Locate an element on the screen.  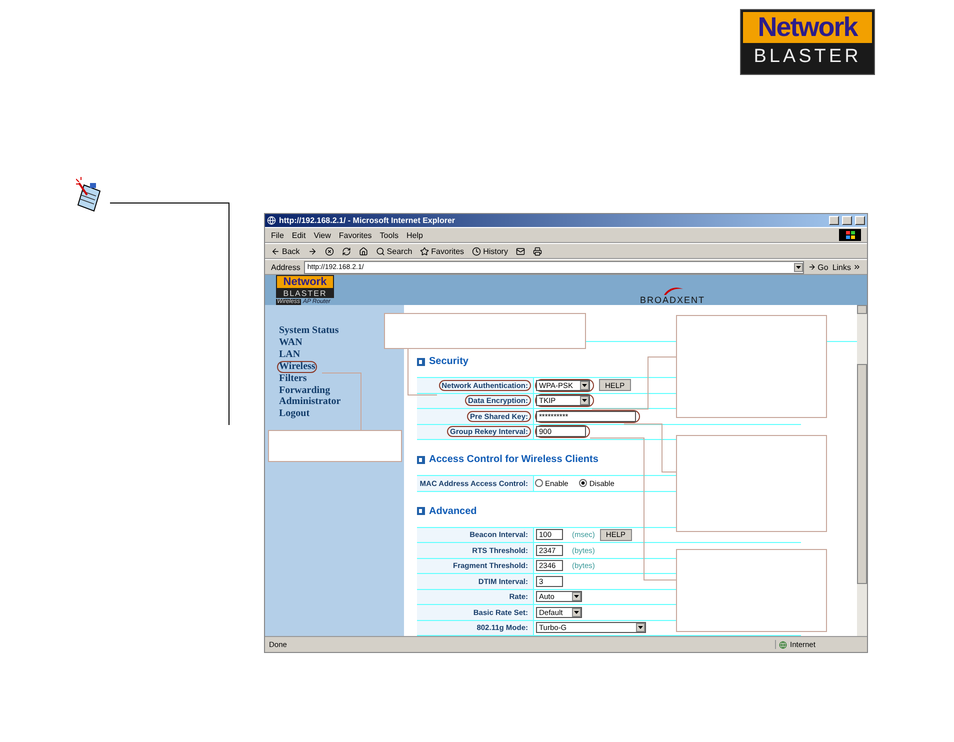
arrow-icon is located at coordinates (812, 267).